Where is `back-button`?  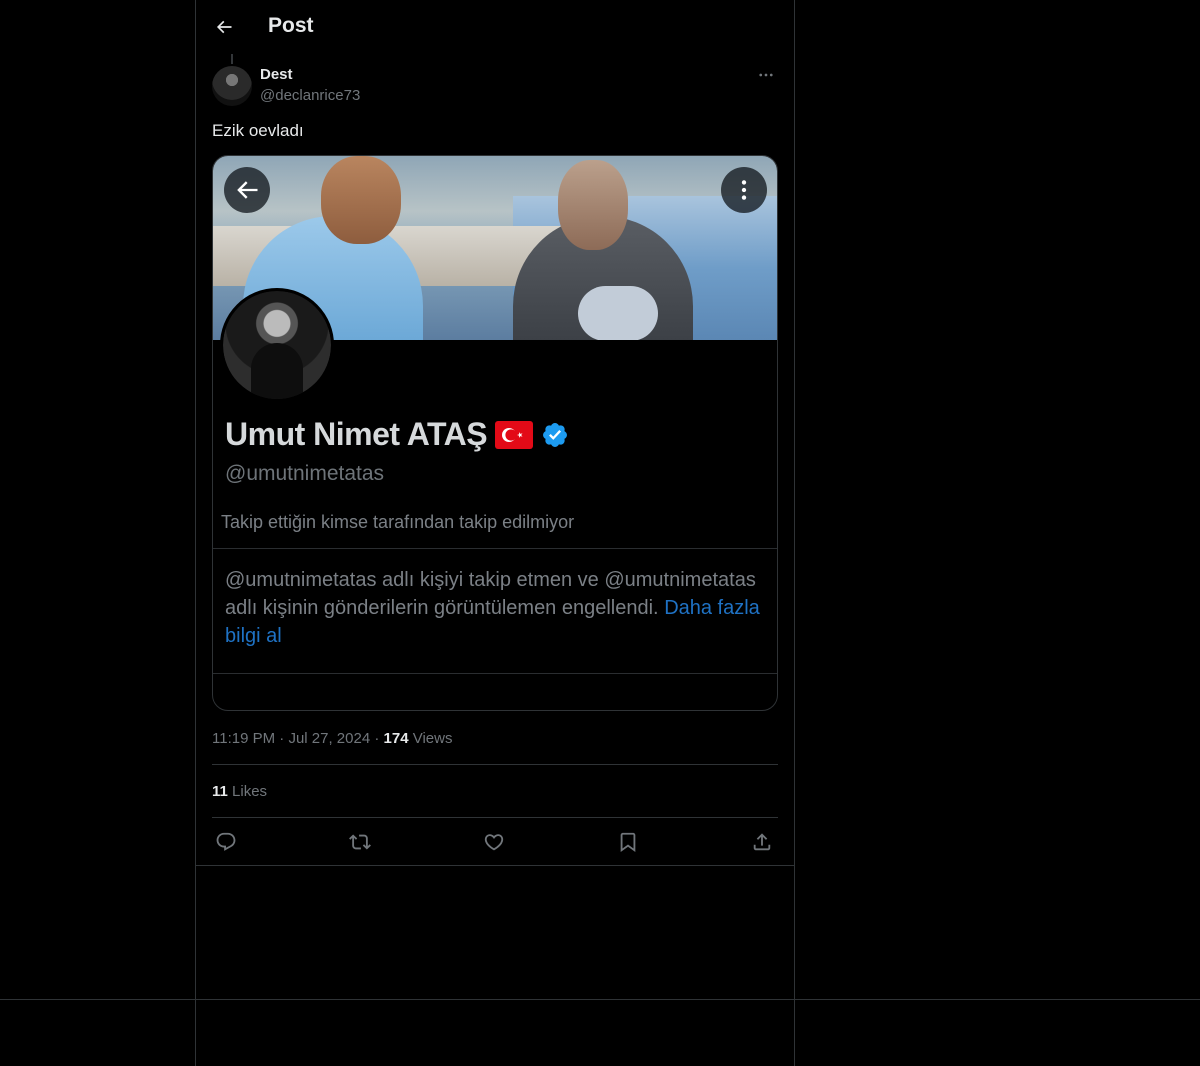
back-button is located at coordinates (224, 27).